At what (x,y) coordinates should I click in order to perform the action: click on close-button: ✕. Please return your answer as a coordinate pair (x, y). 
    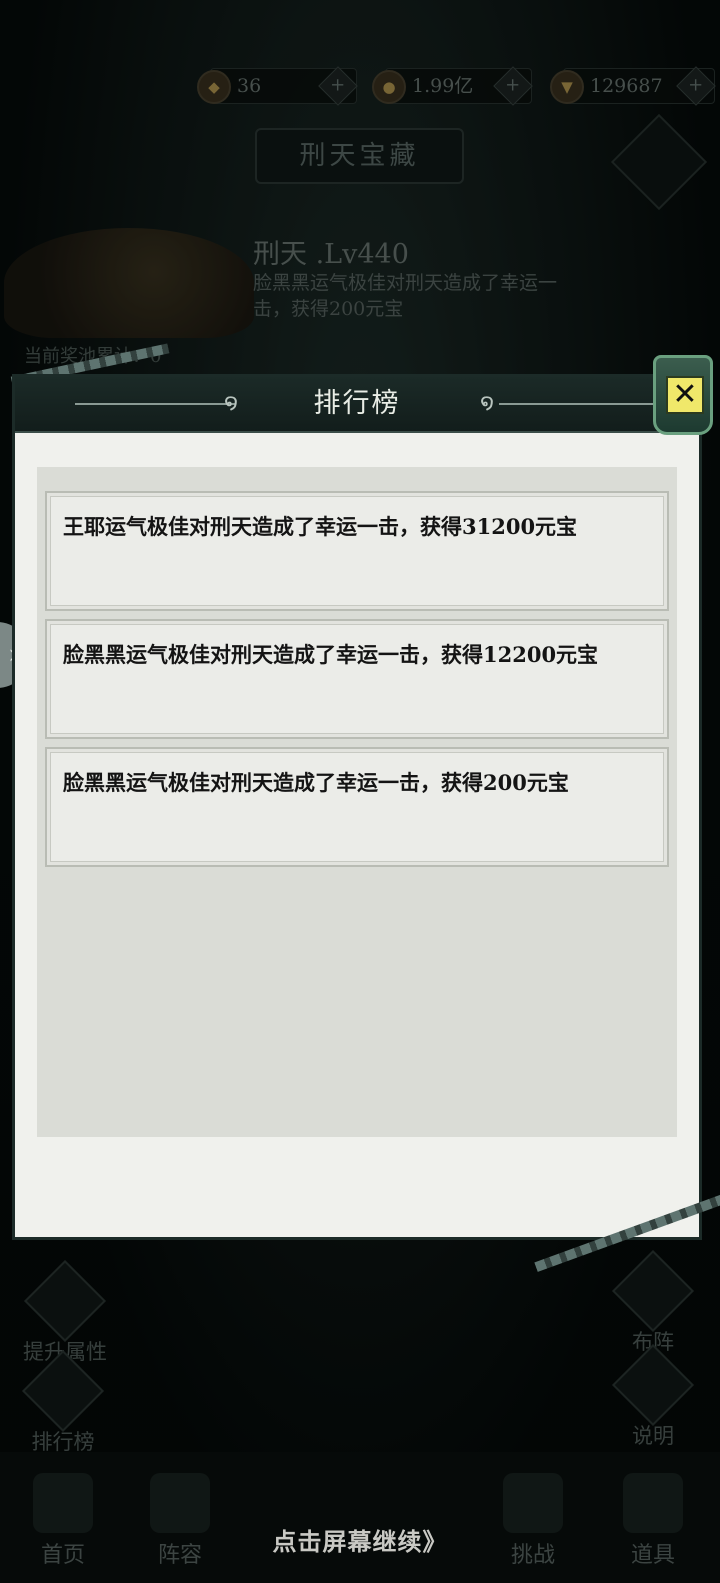
    Looking at the image, I should click on (683, 395).